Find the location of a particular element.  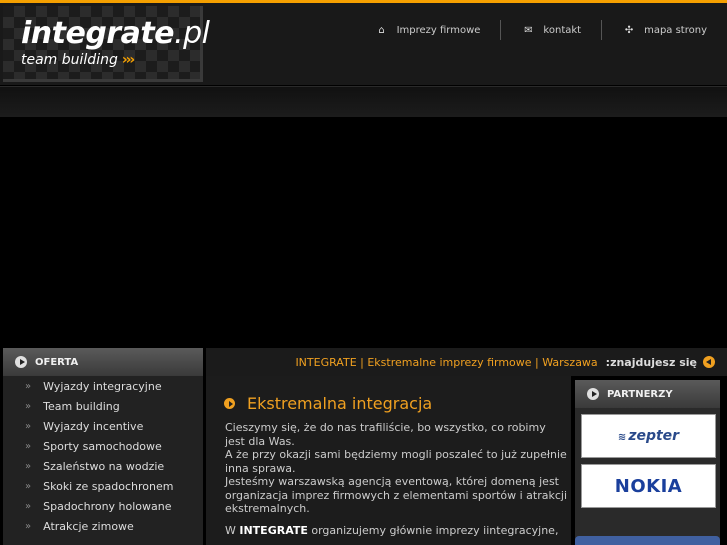

partners-panel: PARTNERZY ≋ zepter NOKIA is located at coordinates (647, 462).